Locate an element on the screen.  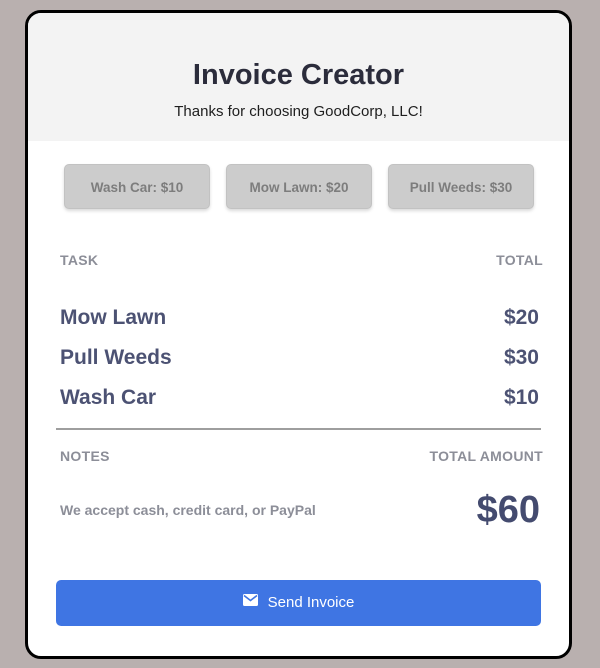
send-invoice-button: Send Invoice is located at coordinates (298, 603).